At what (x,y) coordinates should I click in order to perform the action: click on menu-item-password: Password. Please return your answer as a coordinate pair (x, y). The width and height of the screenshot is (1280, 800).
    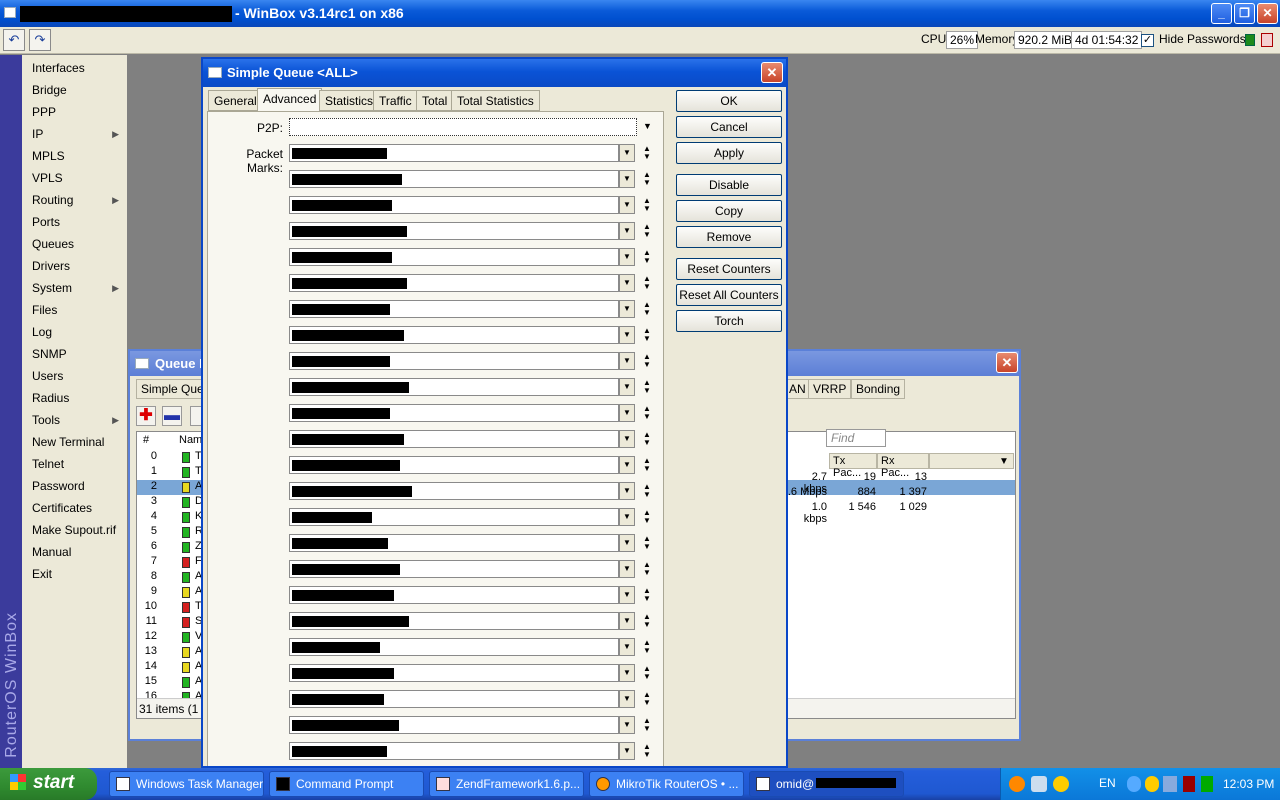
    Looking at the image, I should click on (58, 486).